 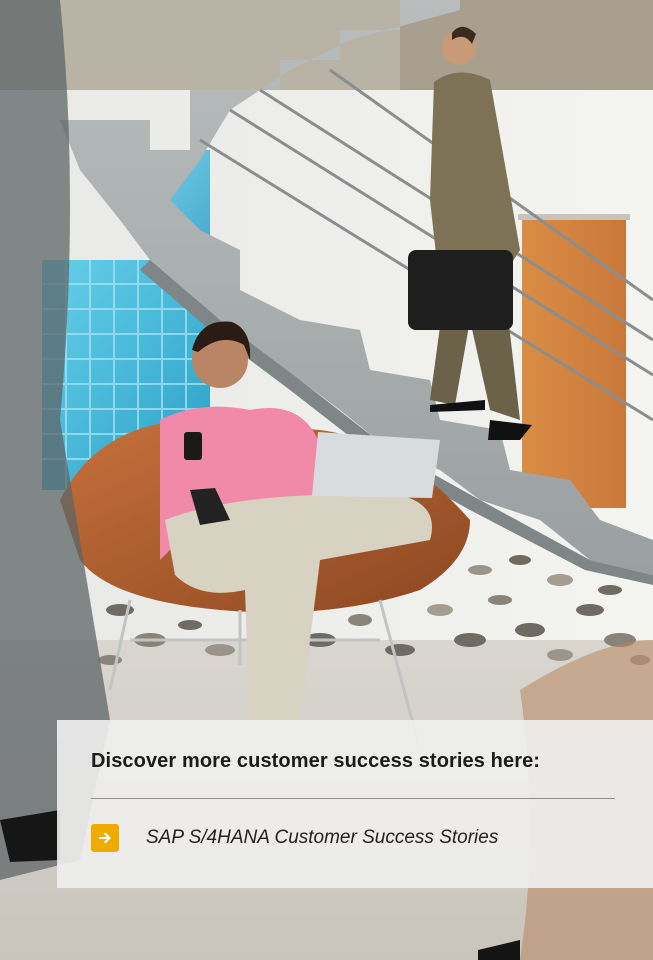 I want to click on arrow-right-icon, so click(x=105, y=838).